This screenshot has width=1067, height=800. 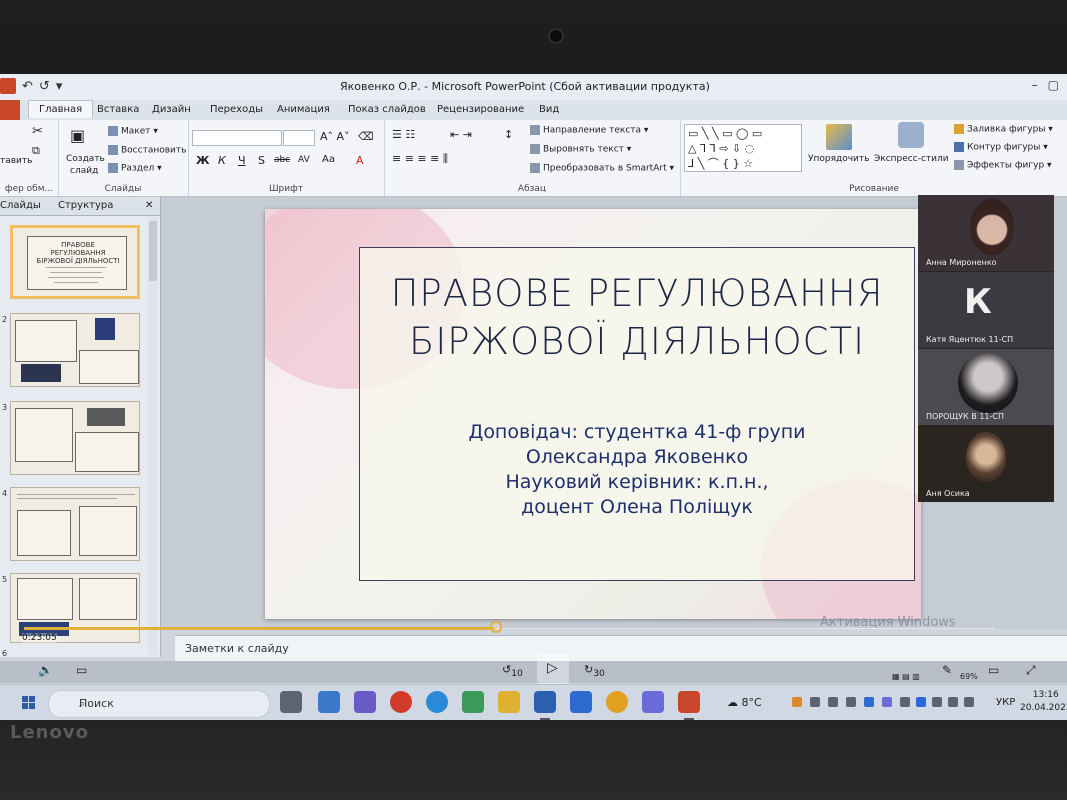 What do you see at coordinates (335, 136) in the screenshot?
I see `font-grow-shrink-icon: A˄ A˅` at bounding box center [335, 136].